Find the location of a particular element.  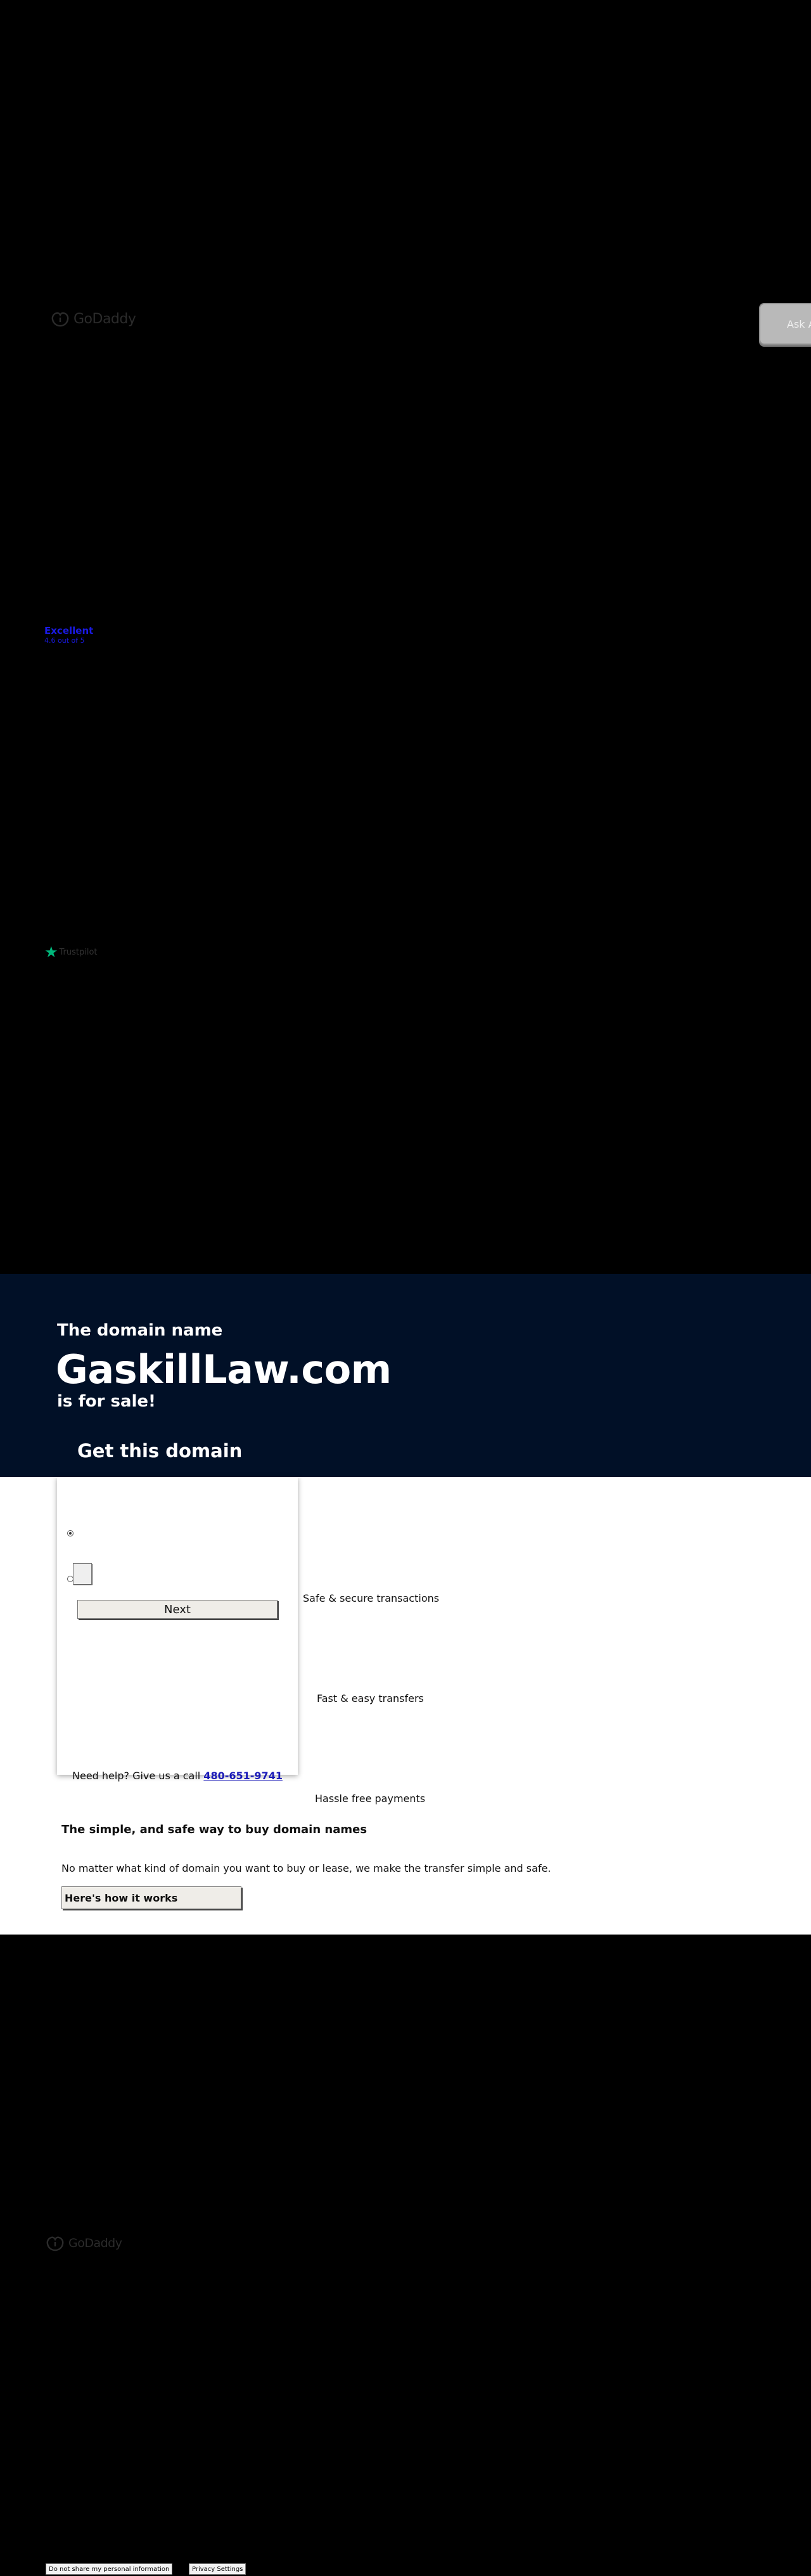

privacy-settings-label: Privacy Settings is located at coordinates (217, 2569).